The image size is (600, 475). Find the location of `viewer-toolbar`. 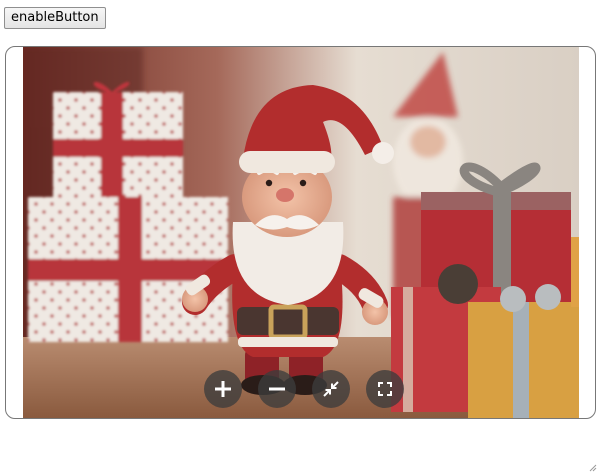

viewer-toolbar is located at coordinates (304, 389).